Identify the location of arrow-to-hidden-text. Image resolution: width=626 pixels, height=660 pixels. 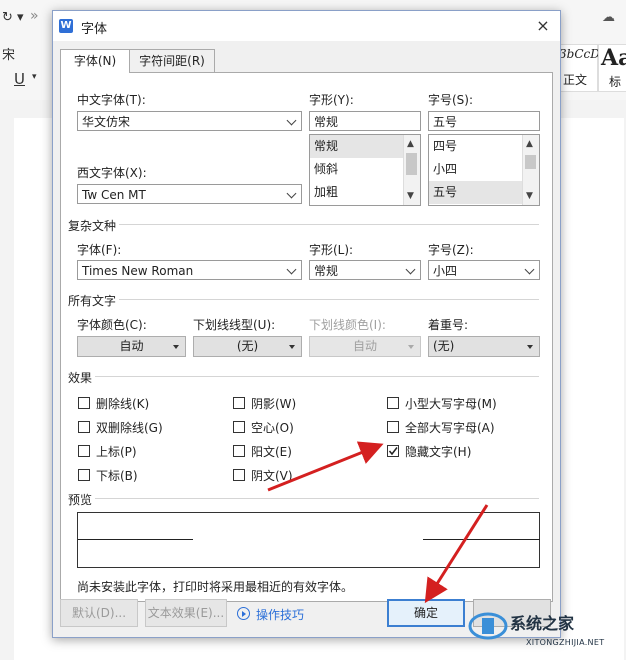
(325, 466).